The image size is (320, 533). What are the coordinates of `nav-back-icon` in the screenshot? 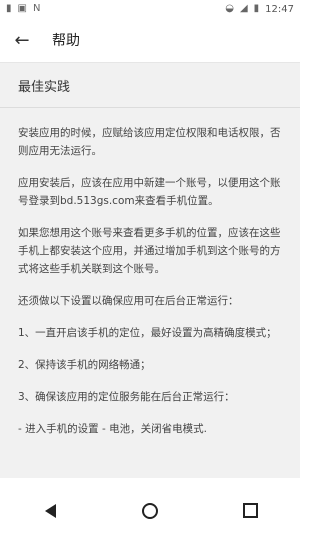 It's located at (50, 511).